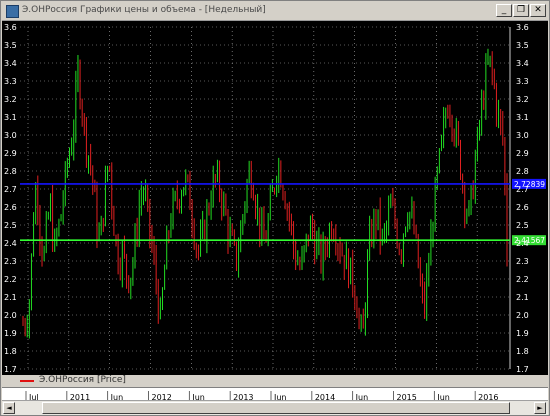 This screenshot has width=550, height=416. What do you see at coordinates (10, 27) in the screenshot?
I see `y-tick-label-left: 3.6` at bounding box center [10, 27].